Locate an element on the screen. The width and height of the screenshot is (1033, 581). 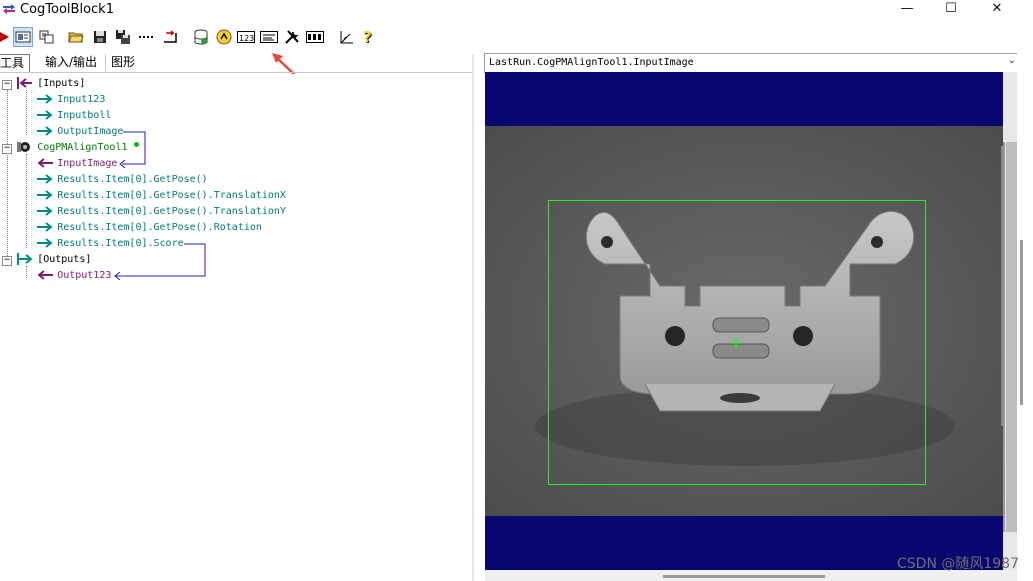
image-source-select: LastRun.CogPMAlignTool1.InputImage ⌄ is located at coordinates (751, 63).